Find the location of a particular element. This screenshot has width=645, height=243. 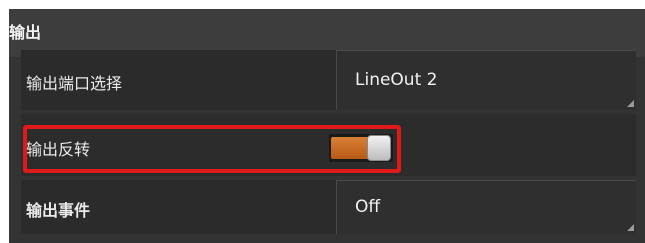

output-event-label: 输出事件 is located at coordinates (58, 210).